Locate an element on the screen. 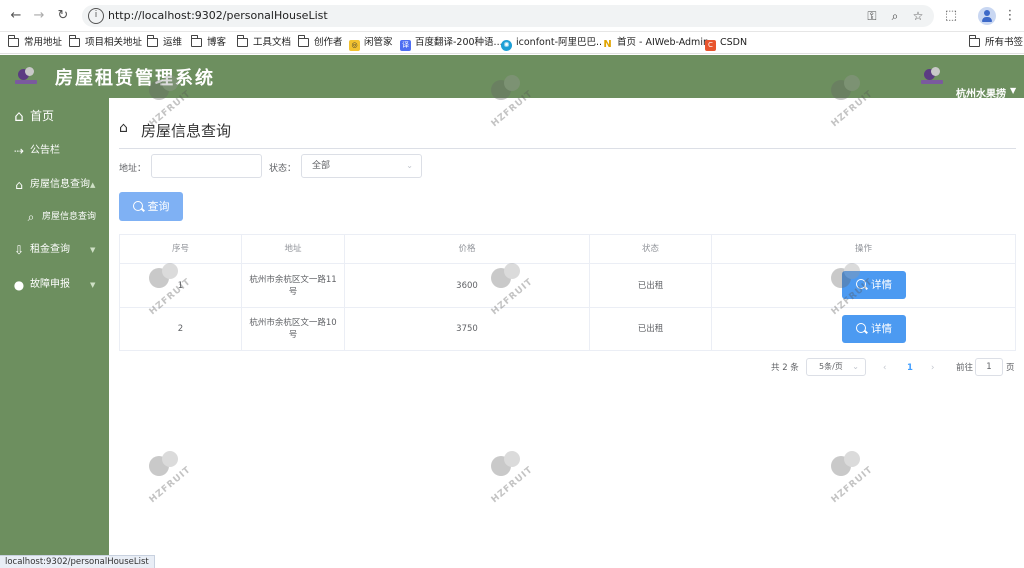  column-header-status: 状态 is located at coordinates (650, 249).